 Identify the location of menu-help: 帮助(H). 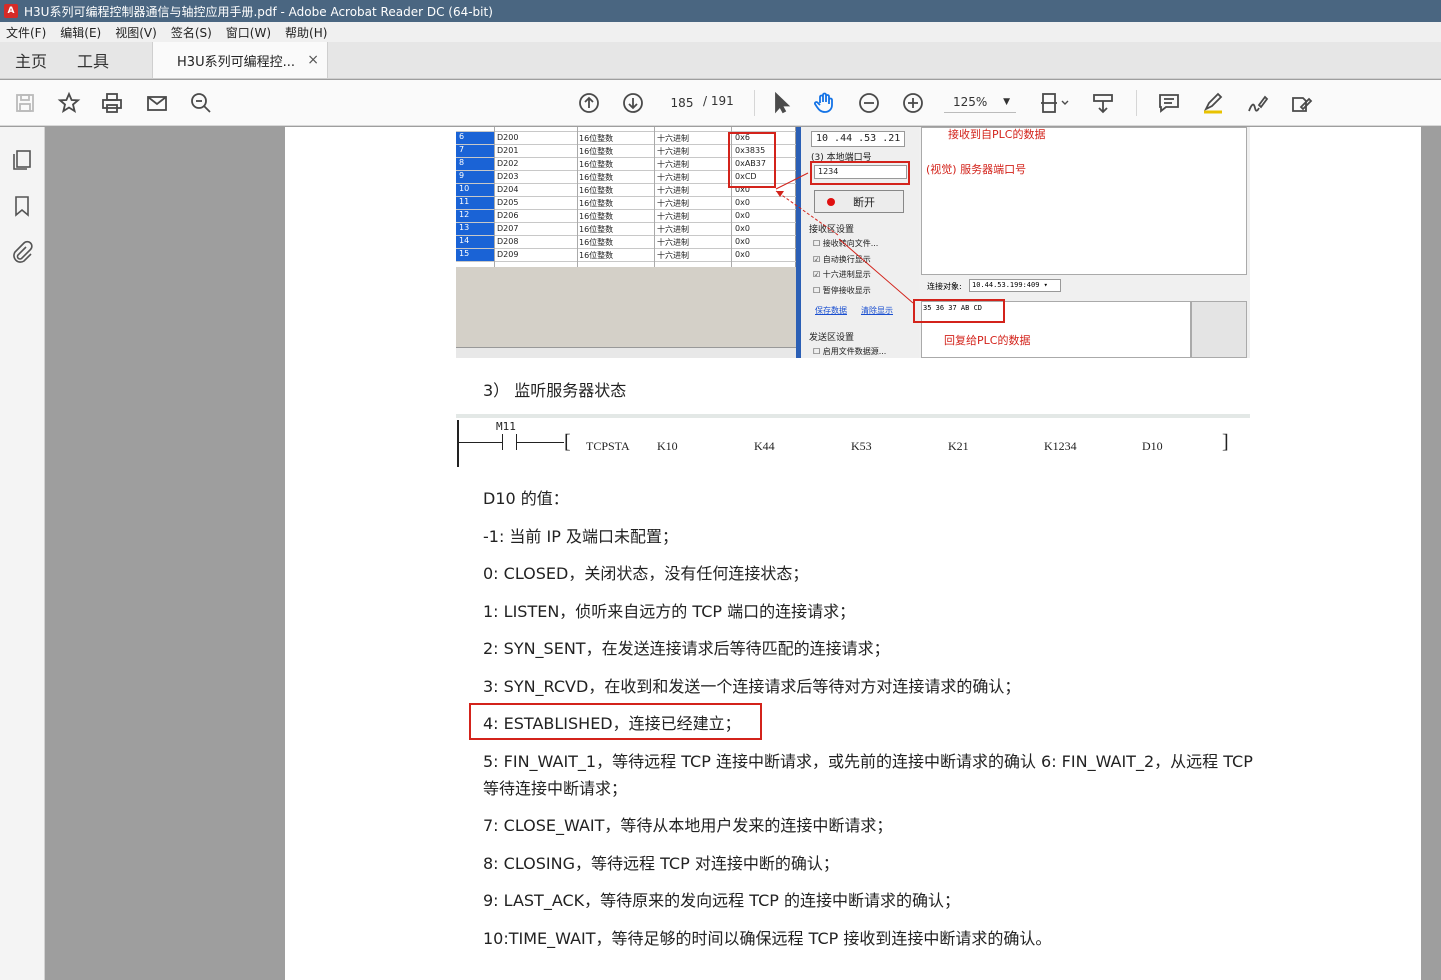
(306, 32).